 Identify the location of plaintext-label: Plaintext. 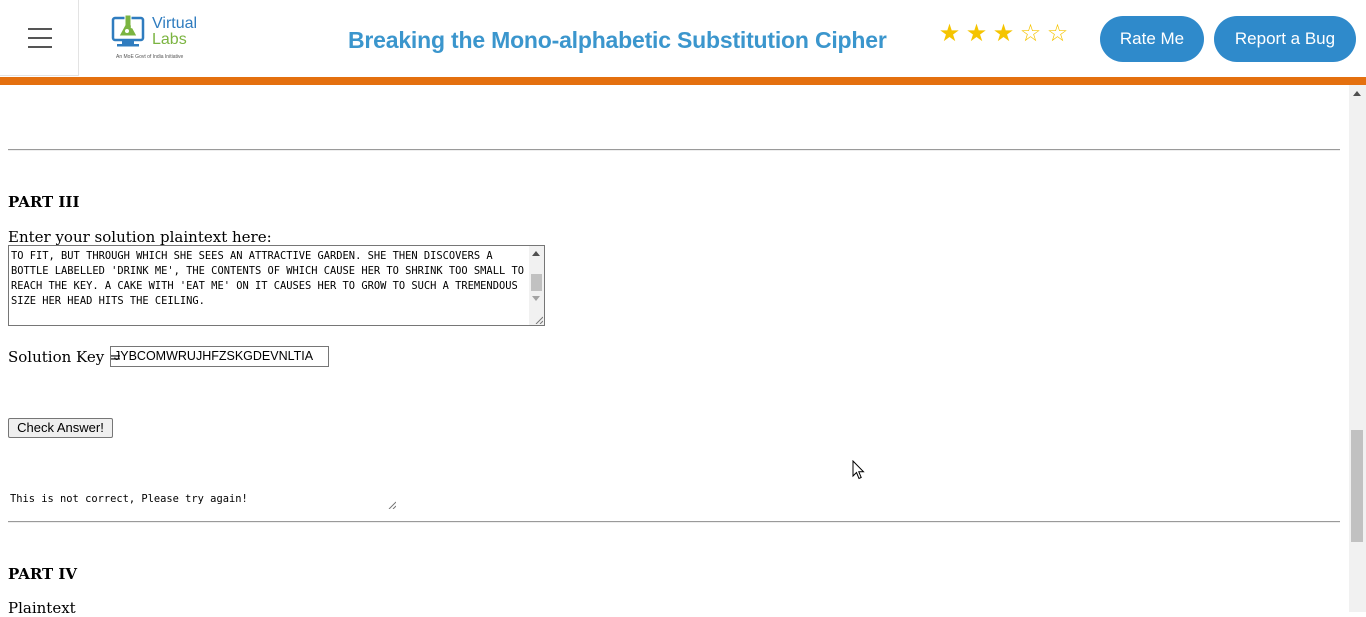
(42, 608).